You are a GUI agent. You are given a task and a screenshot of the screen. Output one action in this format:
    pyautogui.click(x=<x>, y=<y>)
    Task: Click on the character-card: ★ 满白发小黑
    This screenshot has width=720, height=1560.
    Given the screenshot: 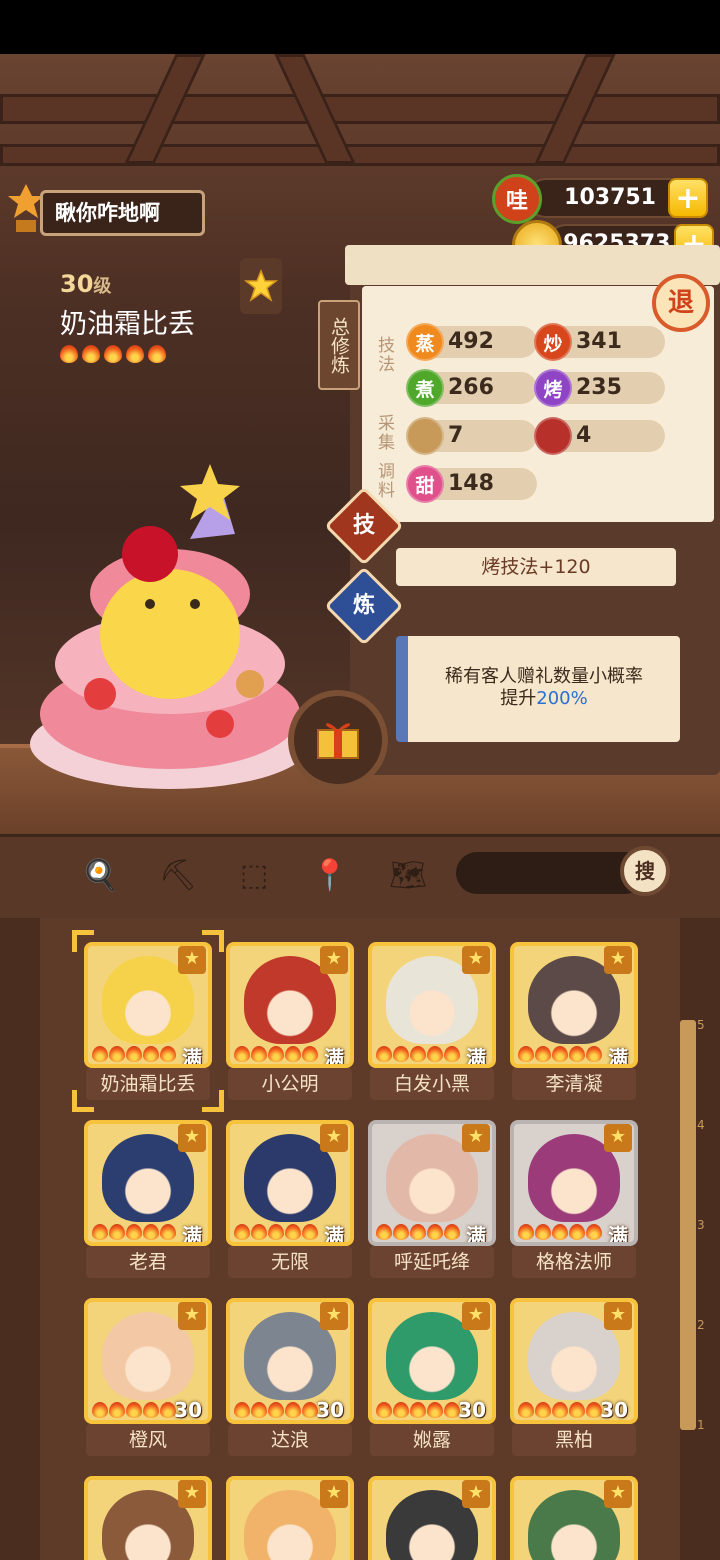 What is the action you would take?
    pyautogui.click(x=432, y=1021)
    